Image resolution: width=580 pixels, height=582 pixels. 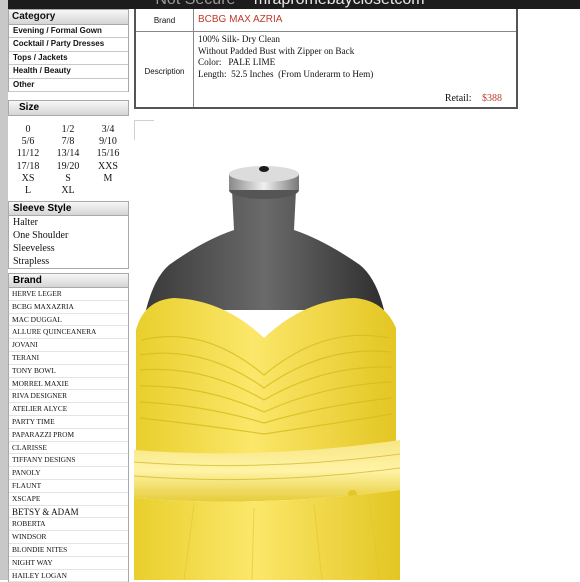 What do you see at coordinates (28, 142) in the screenshot?
I see `size-option: 5/6` at bounding box center [28, 142].